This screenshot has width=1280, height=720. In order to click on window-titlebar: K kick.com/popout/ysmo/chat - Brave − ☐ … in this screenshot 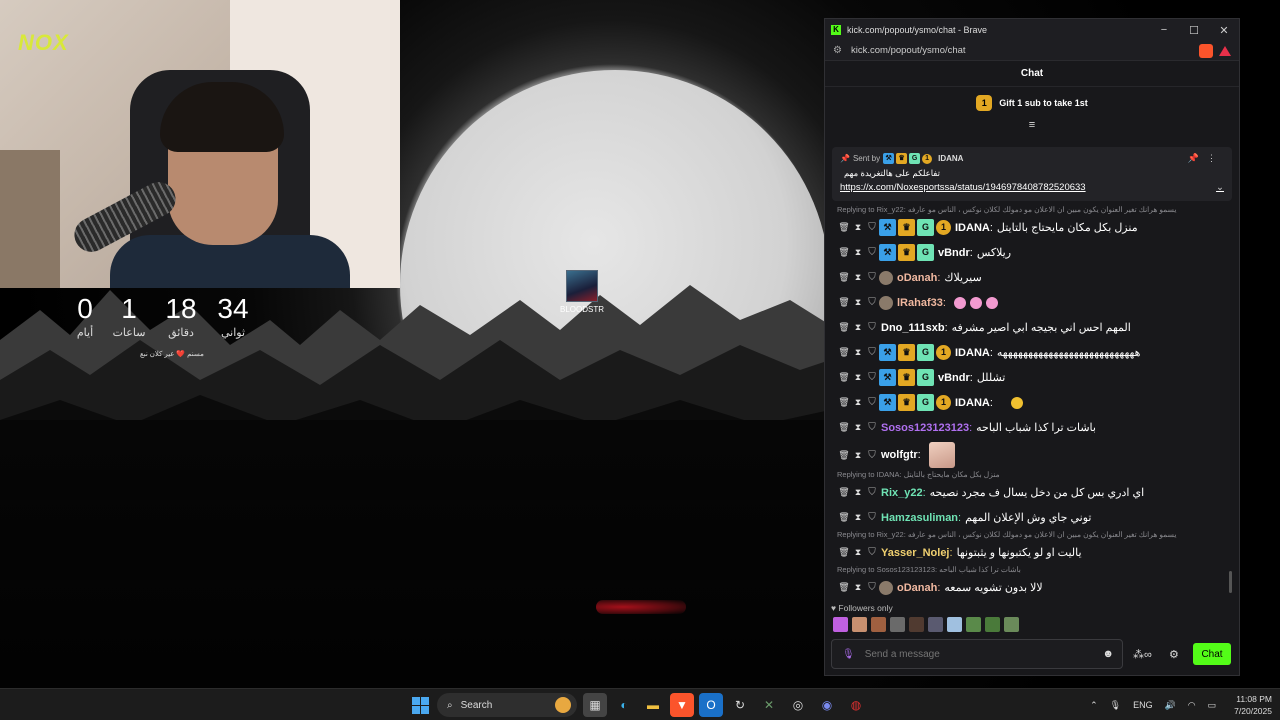, I will do `click(1032, 30)`.